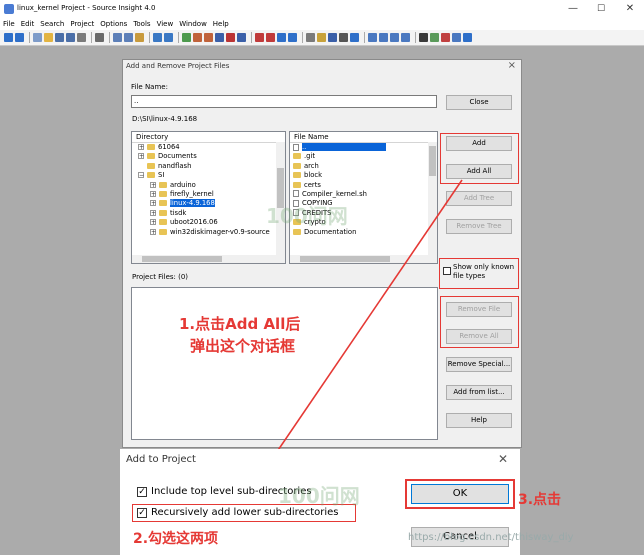 The image size is (644, 555). I want to click on ok-button: OK, so click(460, 494).